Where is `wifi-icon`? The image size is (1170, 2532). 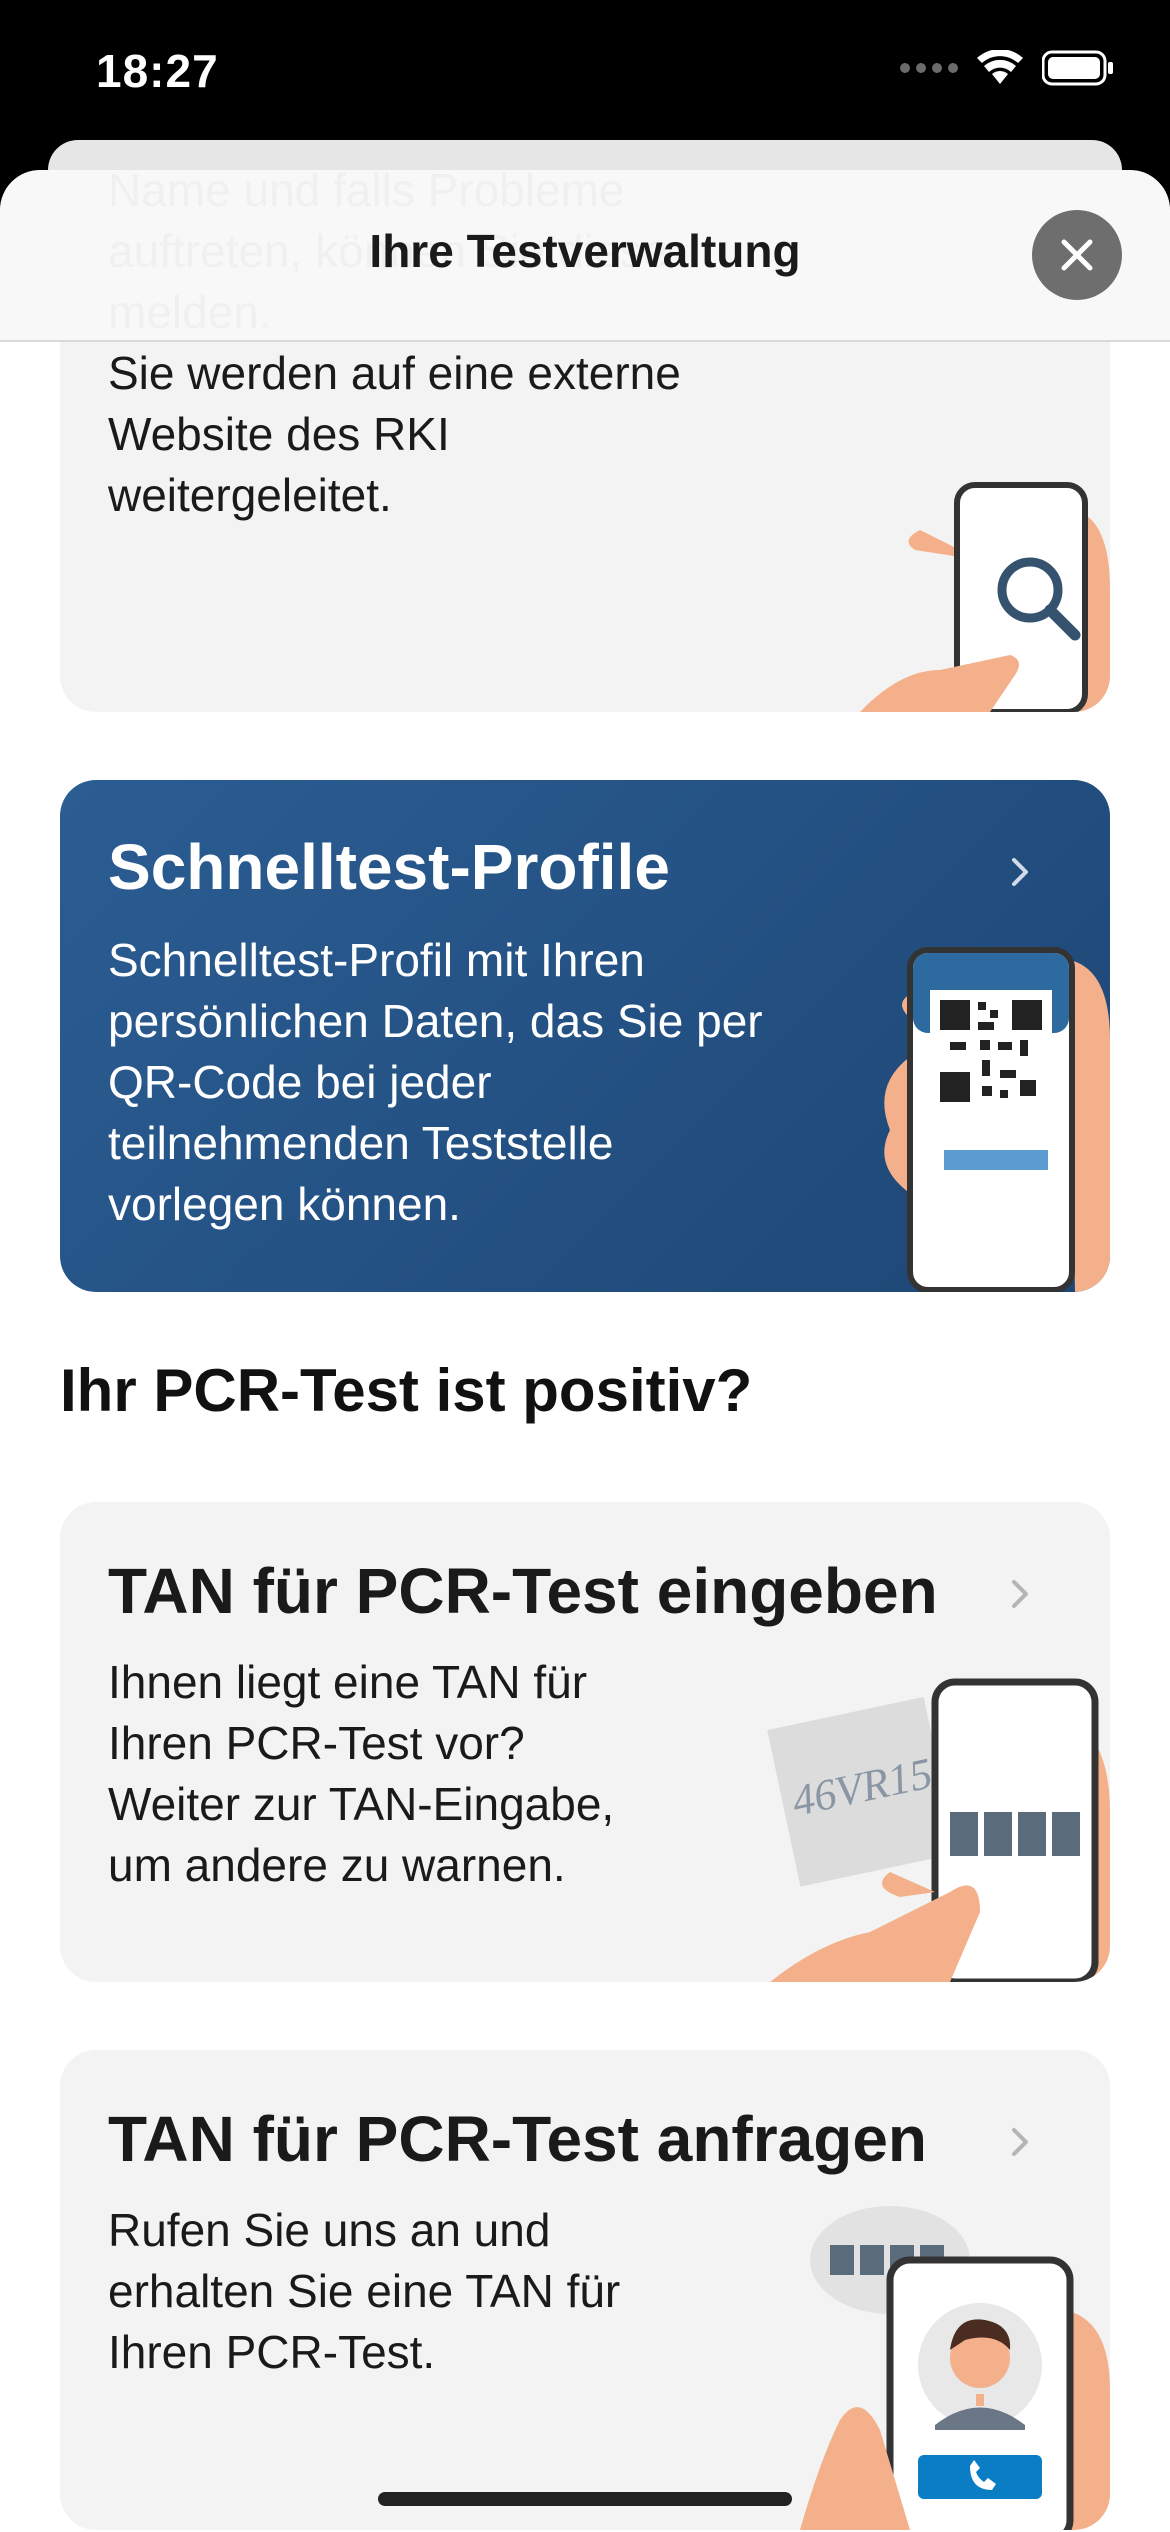
wifi-icon is located at coordinates (1000, 67).